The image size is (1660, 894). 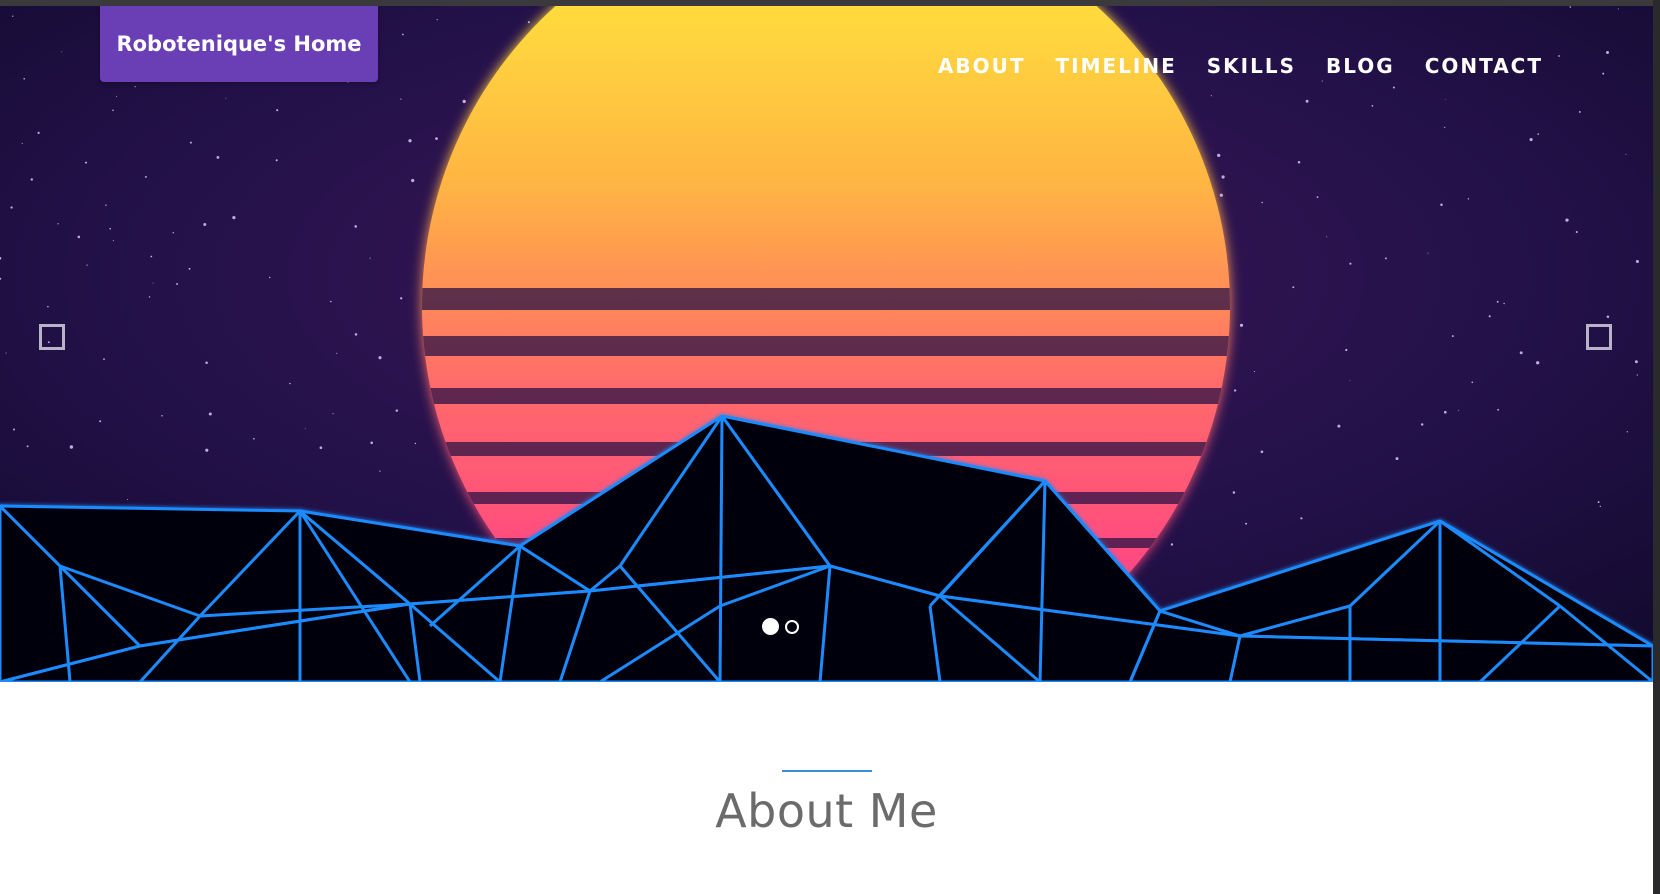 I want to click on carousel-next-icon, so click(x=1599, y=337).